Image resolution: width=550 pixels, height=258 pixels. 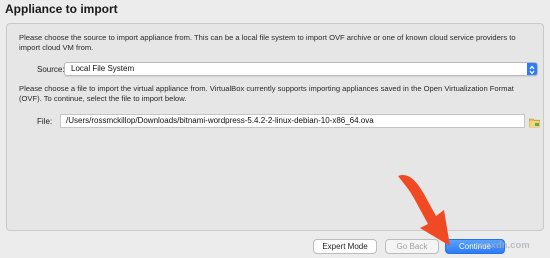 I want to click on watermark: wsxdn.com, so click(x=504, y=245).